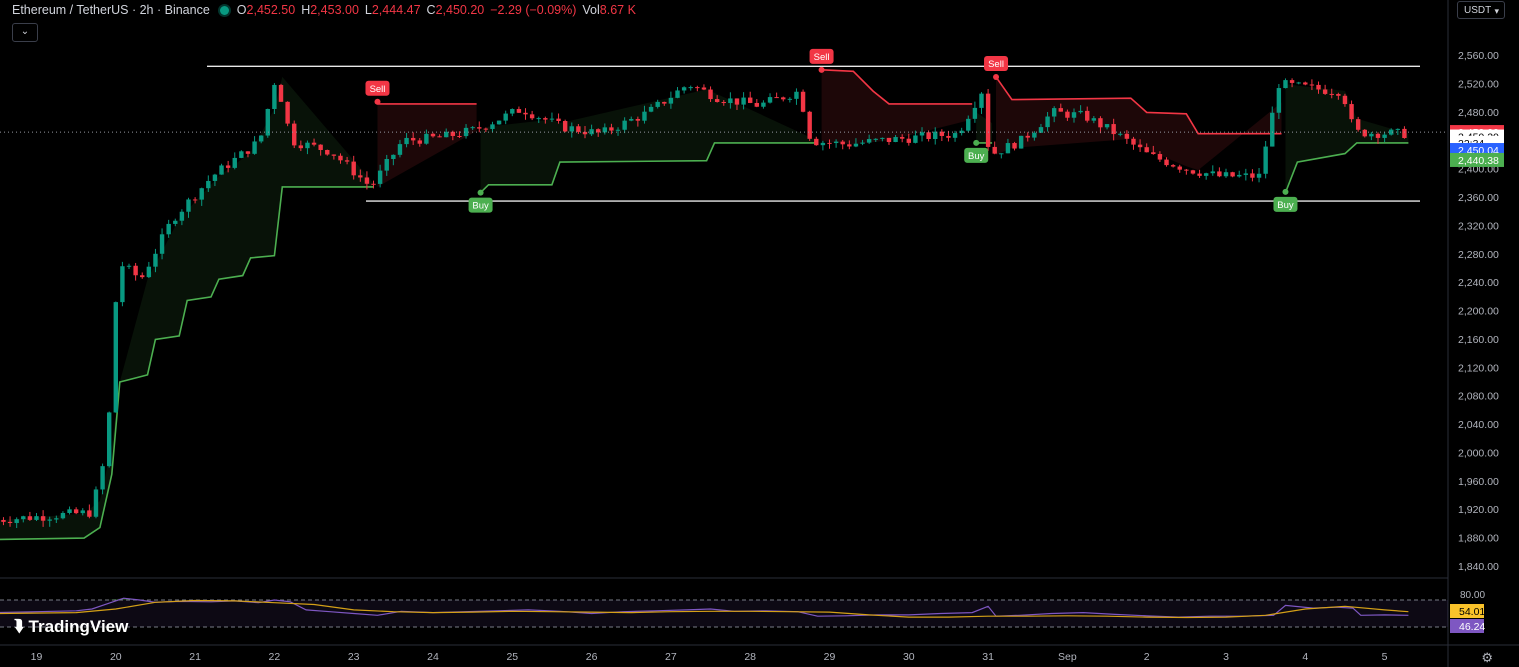 The width and height of the screenshot is (1519, 667). What do you see at coordinates (1472, 595) in the screenshot?
I see `rsi-upper-tick: 80.00` at bounding box center [1472, 595].